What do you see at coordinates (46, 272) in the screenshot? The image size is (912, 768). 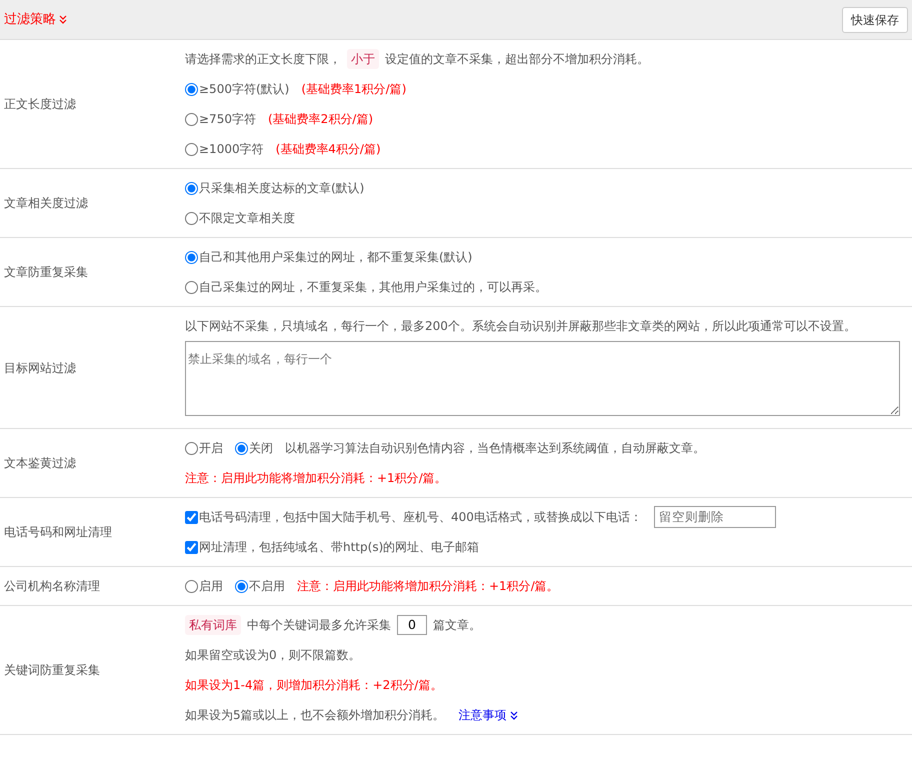 I see `field-label: 文章防重复采集` at bounding box center [46, 272].